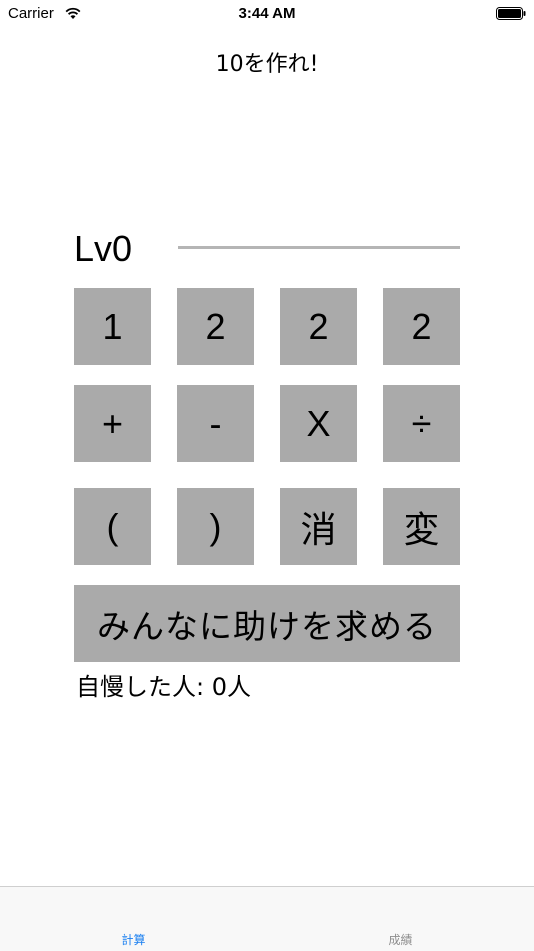  Describe the element at coordinates (267, 623) in the screenshot. I see `ask-for-help-button: みんなに助けを求める` at that location.